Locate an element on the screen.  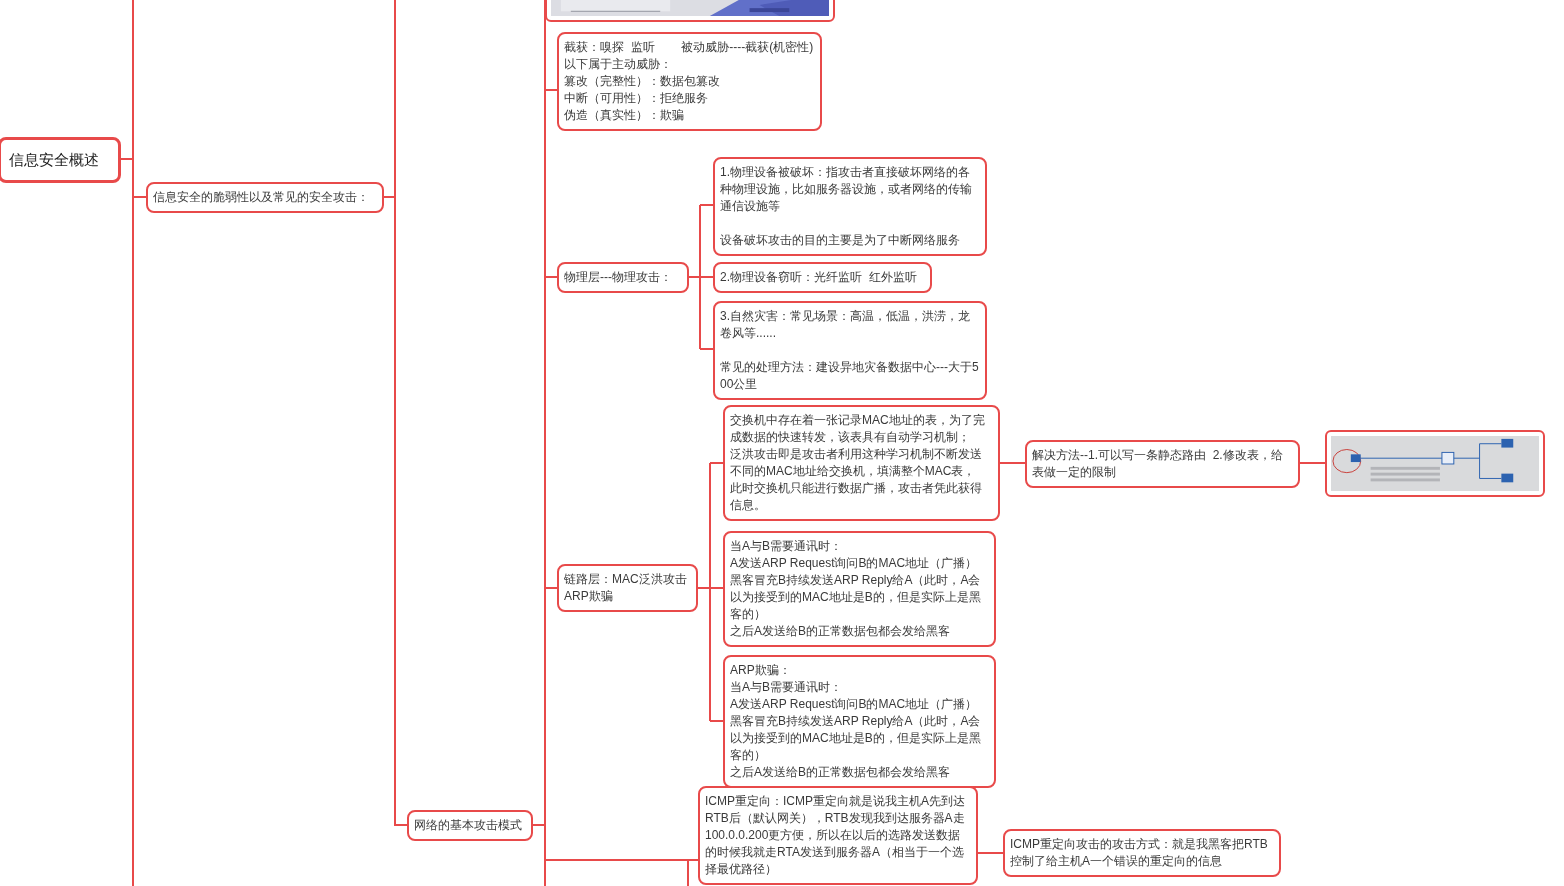
topic-node: ICMP重定向攻击的攻击方式：就是我黑客把RTB控制了给主机A一个错误的重定向的信息 is located at coordinates (1142, 853).